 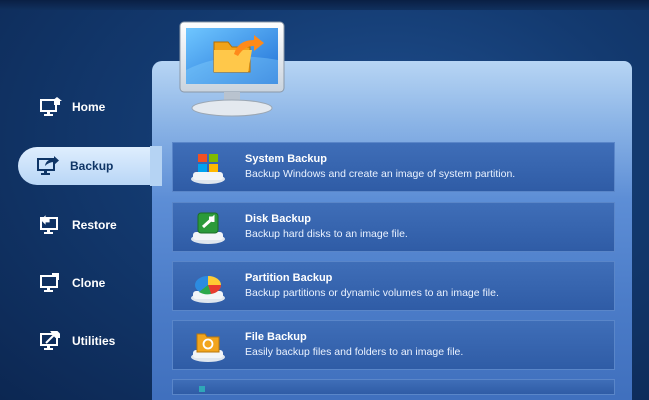 What do you see at coordinates (289, 278) in the screenshot?
I see `option-title: Partition Backup` at bounding box center [289, 278].